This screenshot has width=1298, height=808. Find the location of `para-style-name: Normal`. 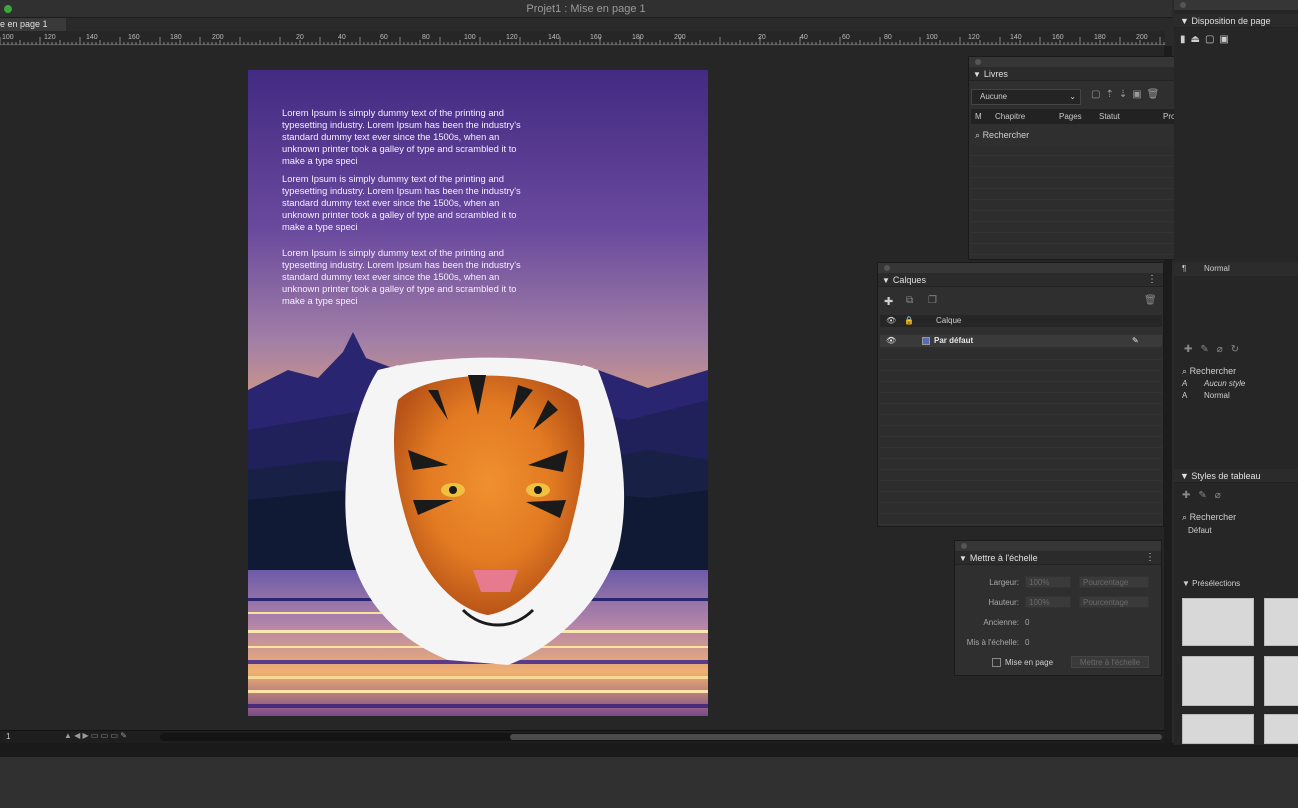

para-style-name: Normal is located at coordinates (1217, 268).